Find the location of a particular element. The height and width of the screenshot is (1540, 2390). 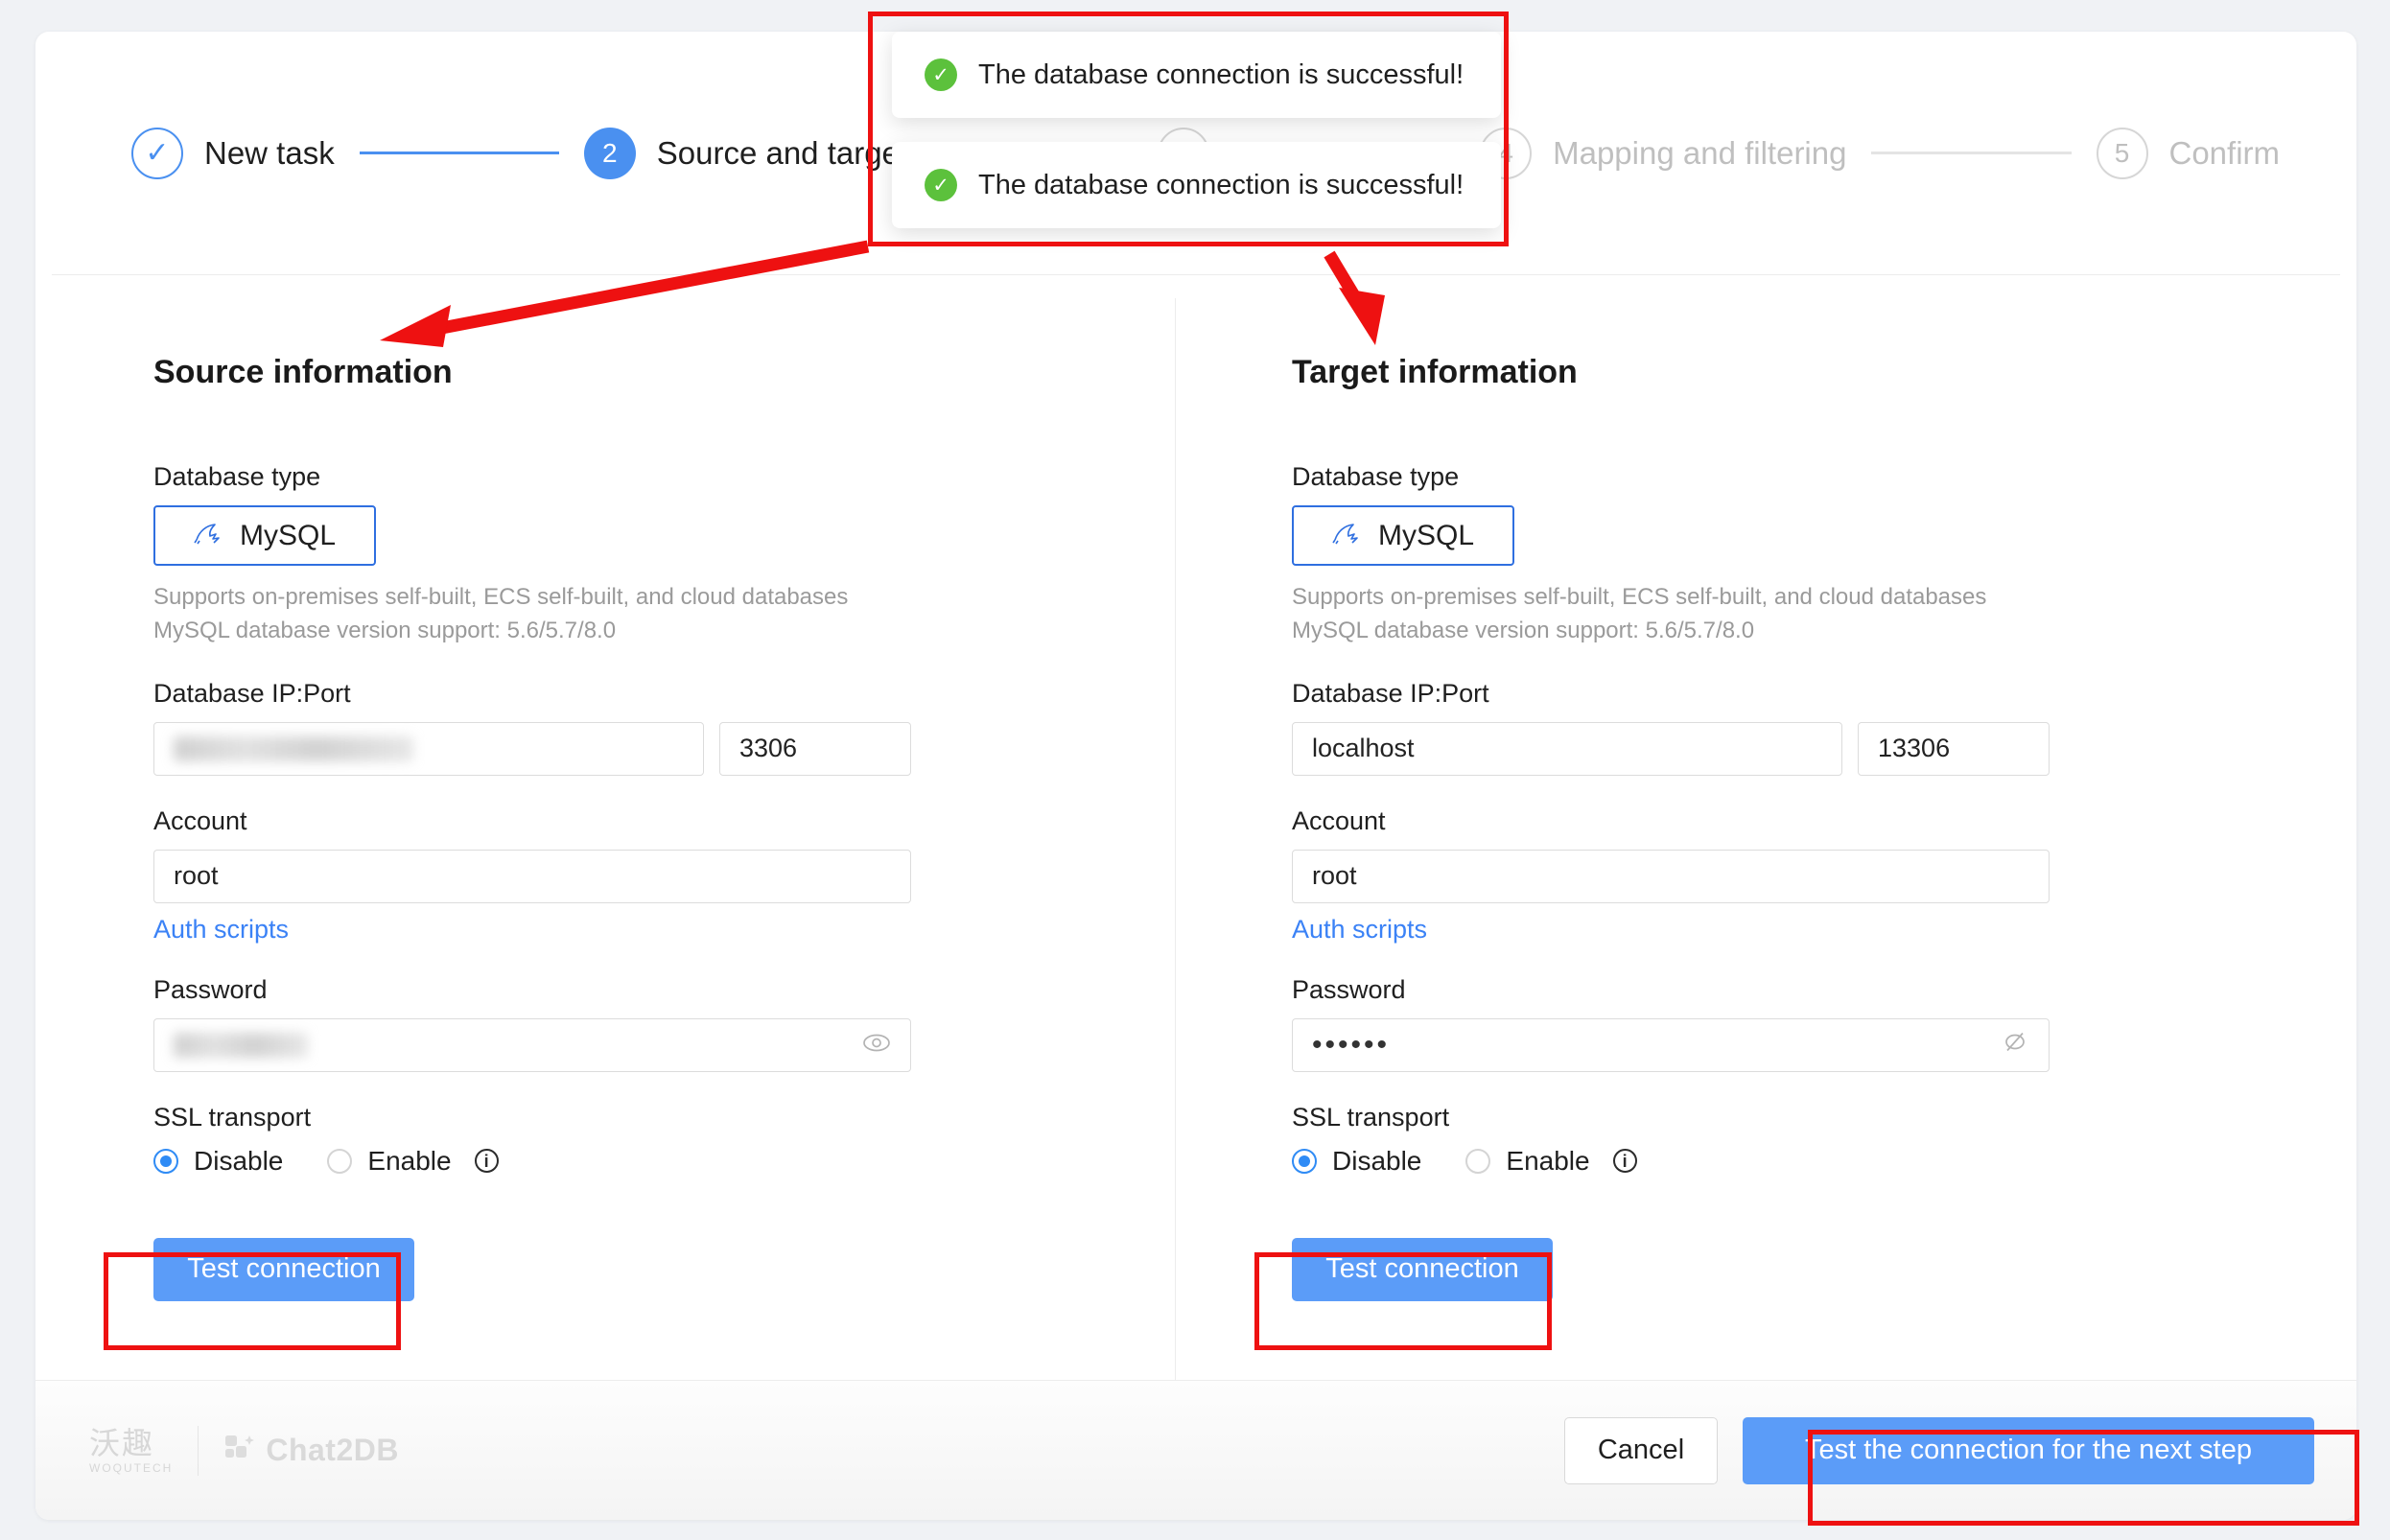

source-password-field: Password is located at coordinates (674, 1024).